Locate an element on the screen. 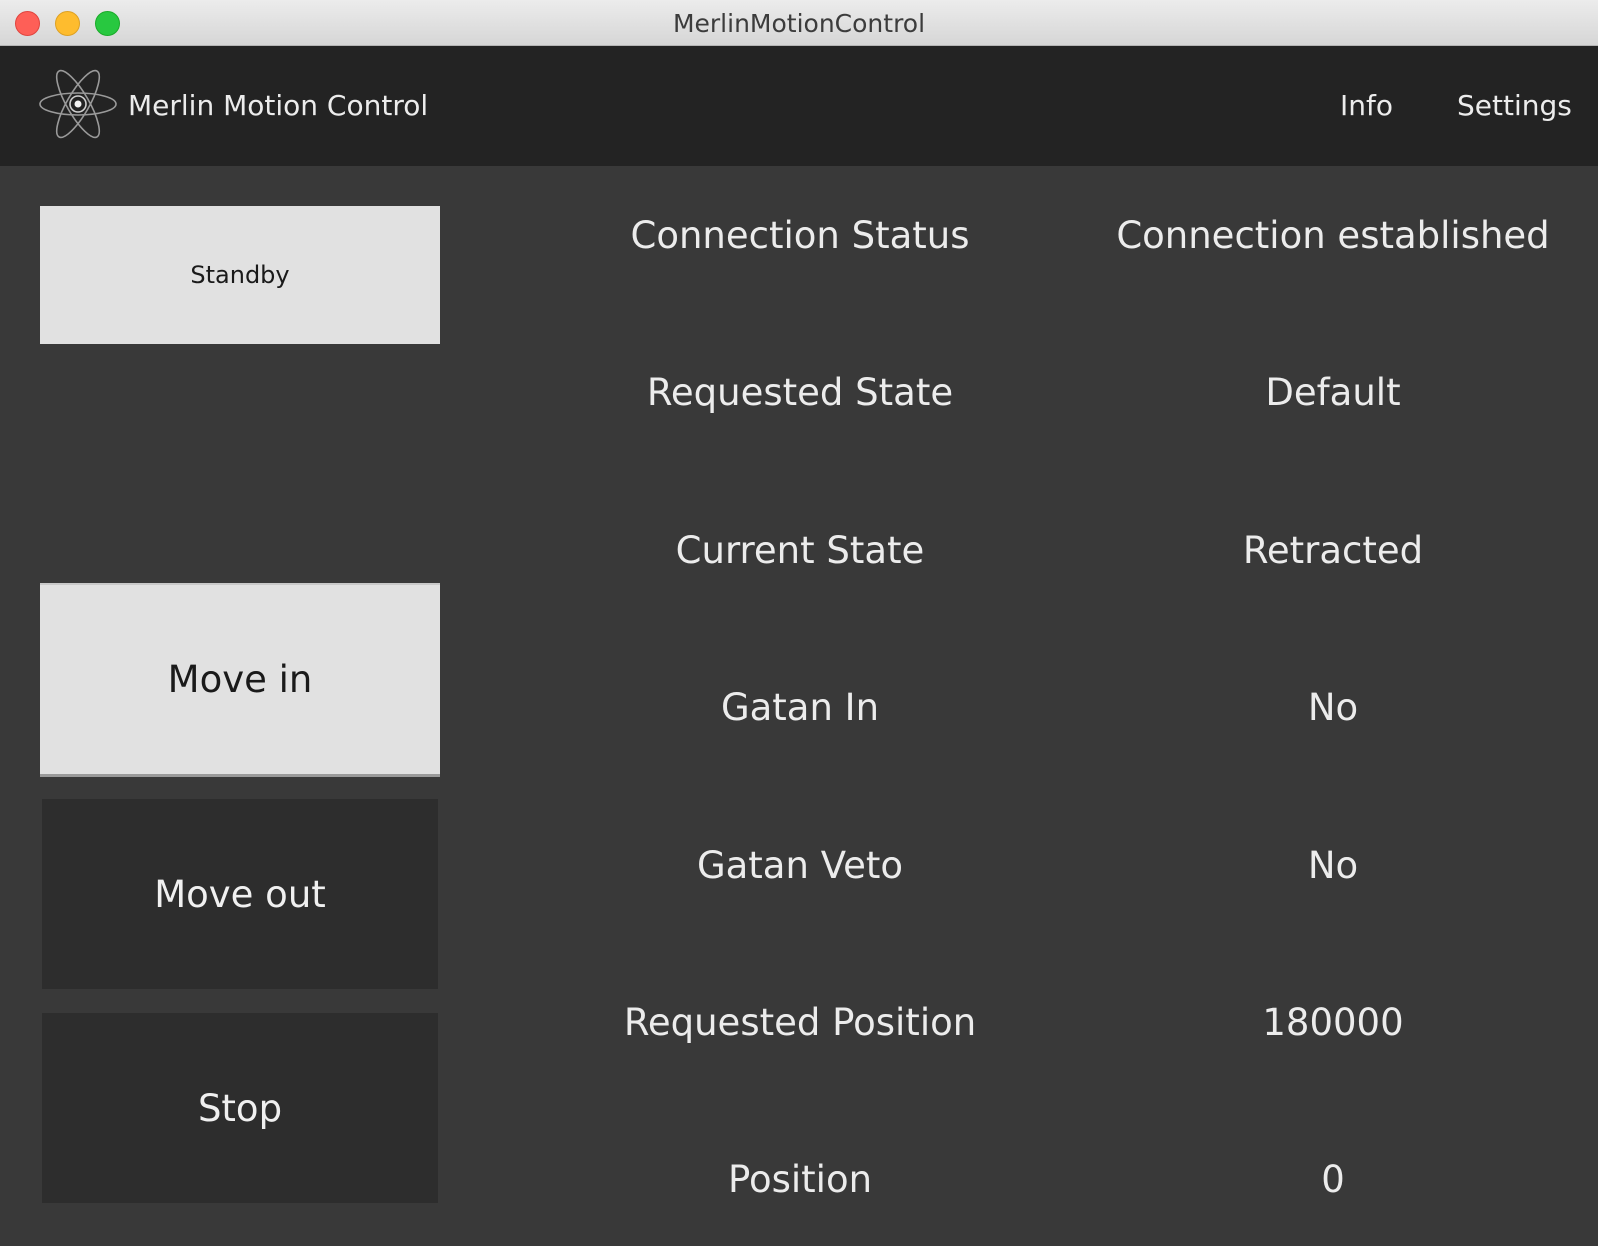 The width and height of the screenshot is (1598, 1246). status-label: Position is located at coordinates (800, 1179).